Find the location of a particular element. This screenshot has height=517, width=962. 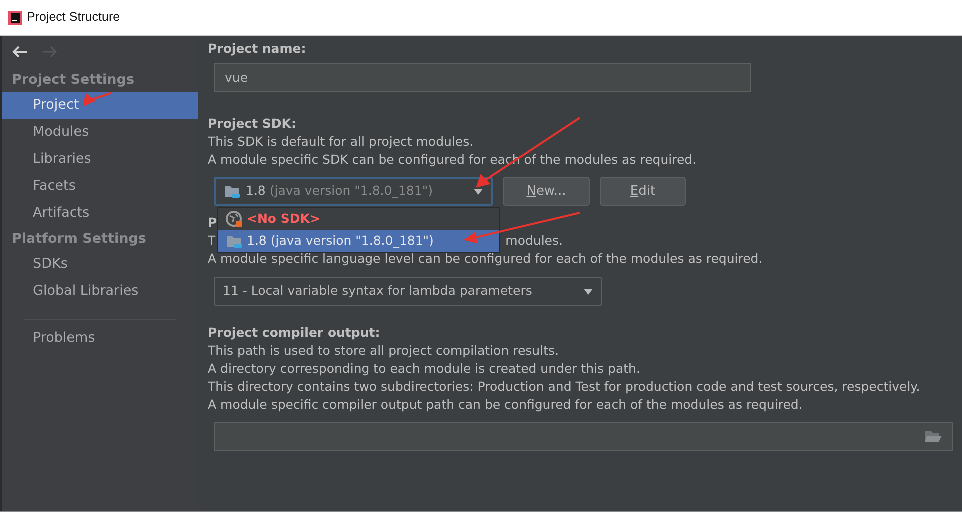

field-label: Project name: is located at coordinates (257, 49).